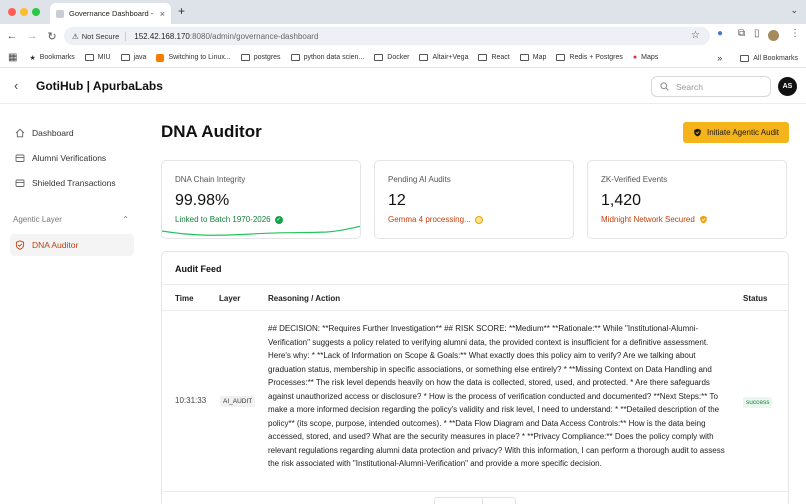 Image resolution: width=806 pixels, height=504 pixels. I want to click on pagination-control, so click(475, 500).